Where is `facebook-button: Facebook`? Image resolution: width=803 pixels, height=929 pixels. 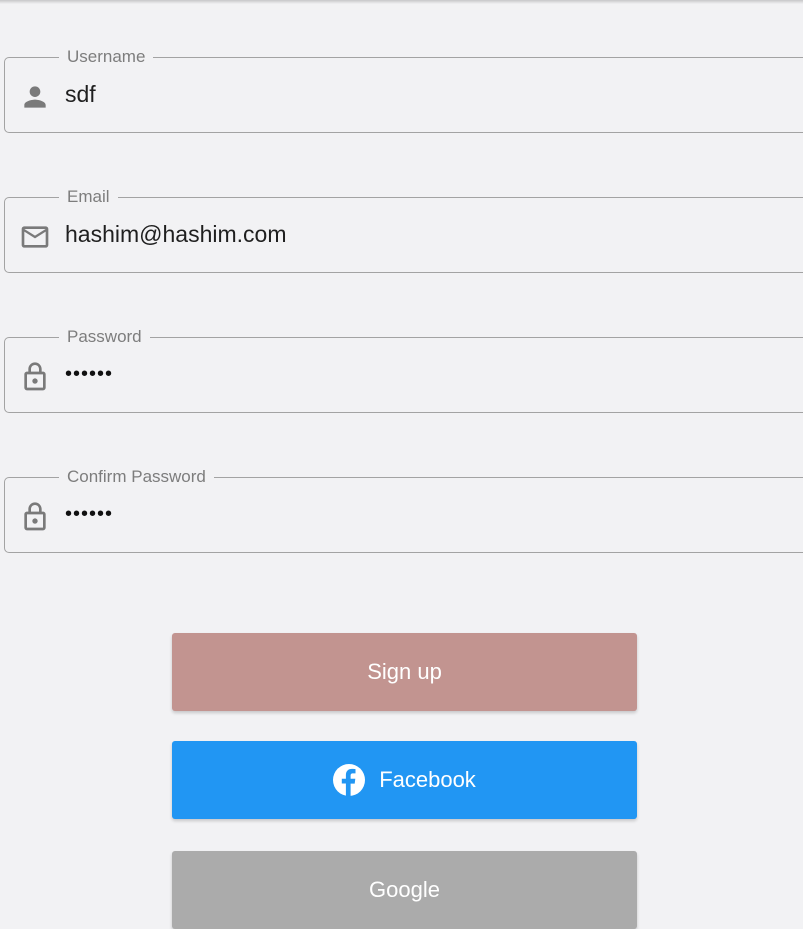
facebook-button: Facebook is located at coordinates (404, 780).